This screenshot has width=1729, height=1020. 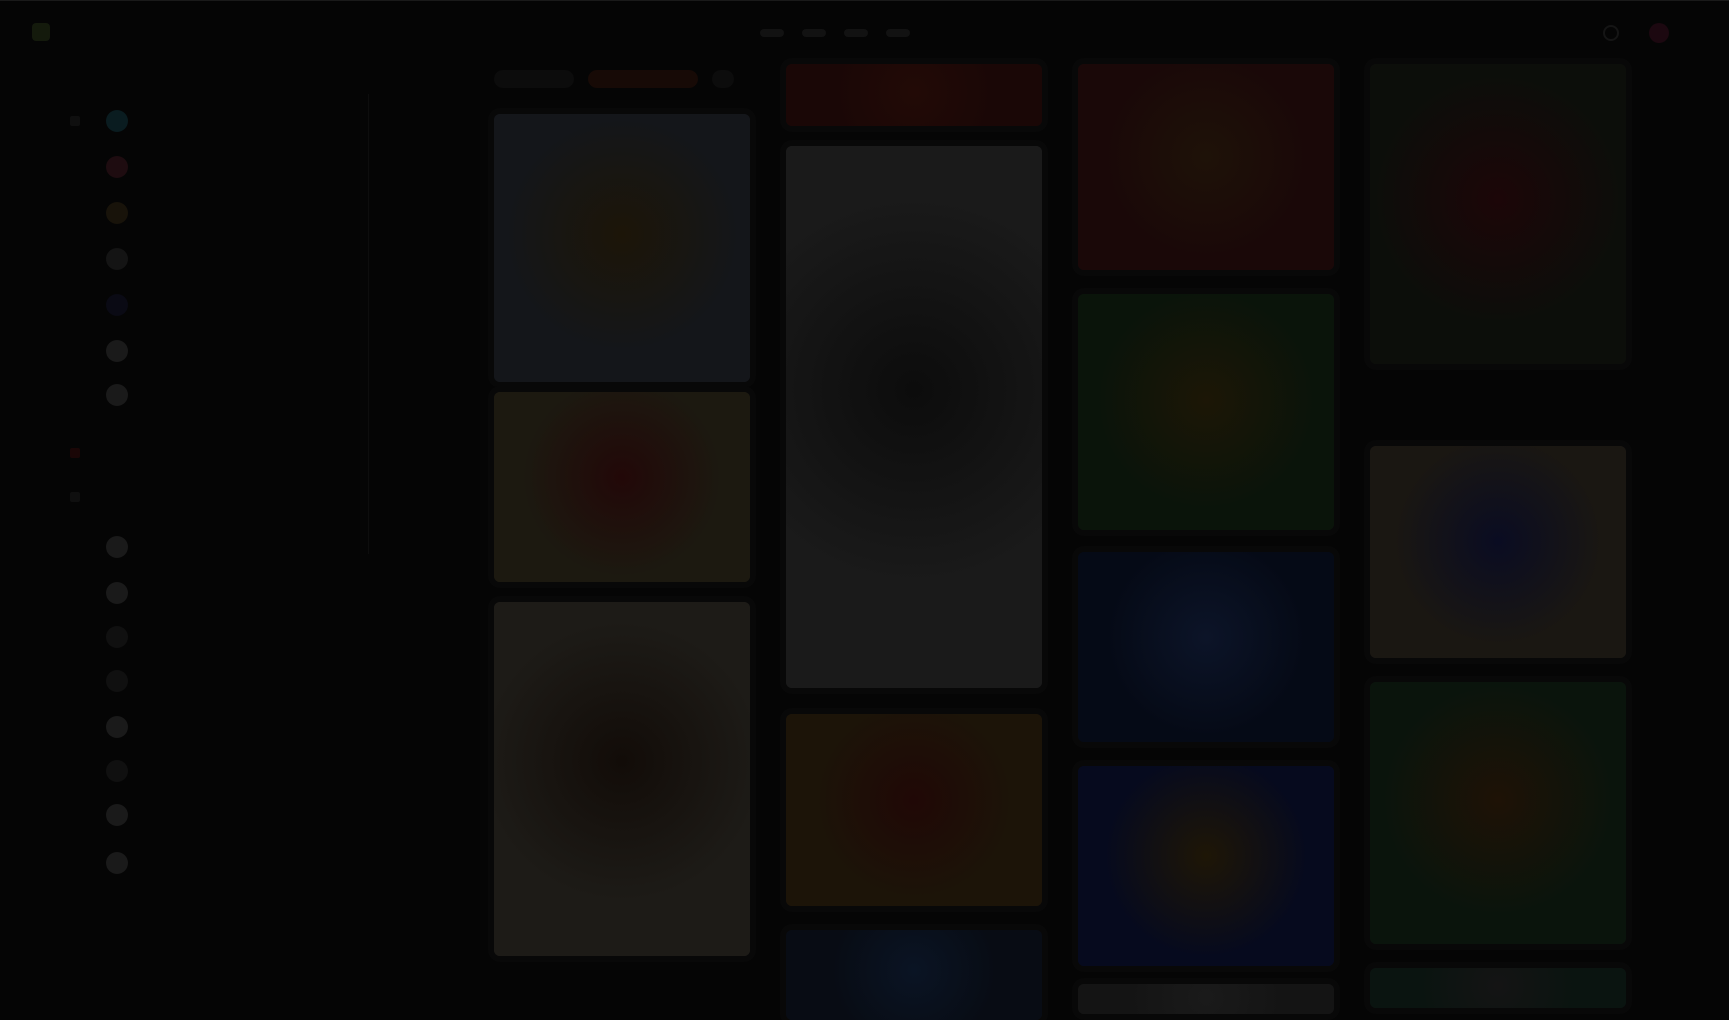 I want to click on top-actions, so click(x=1636, y=33).